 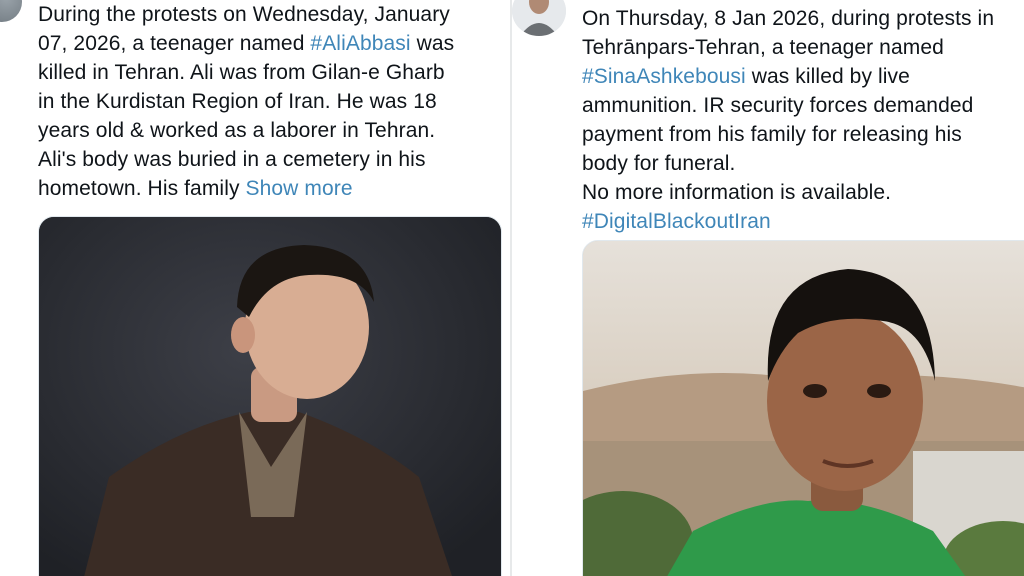 What do you see at coordinates (142, 188) in the screenshot?
I see `tweet-text-line: hometown. His family` at bounding box center [142, 188].